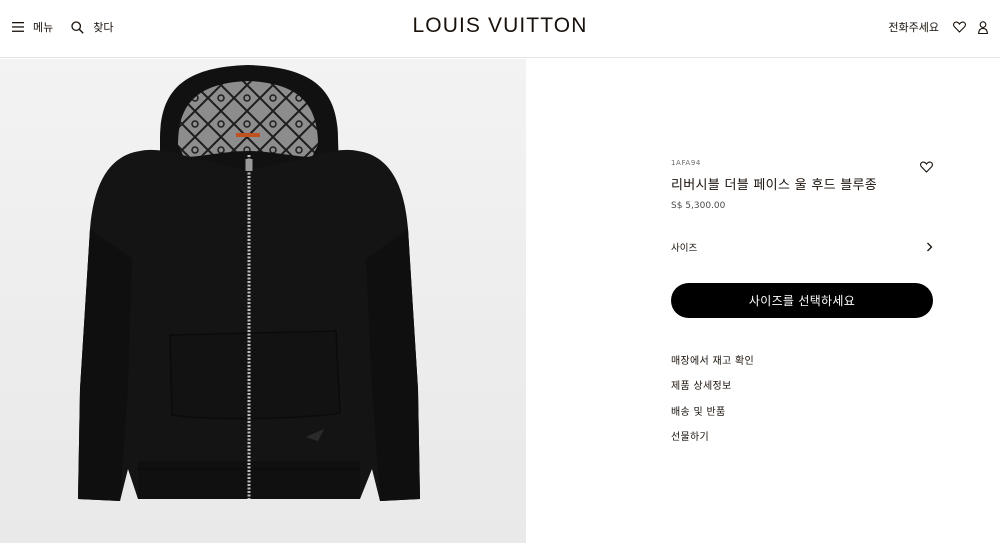 This screenshot has width=1000, height=543. Describe the element at coordinates (802, 392) in the screenshot. I see `product-details-link: 제품 상세정보` at that location.